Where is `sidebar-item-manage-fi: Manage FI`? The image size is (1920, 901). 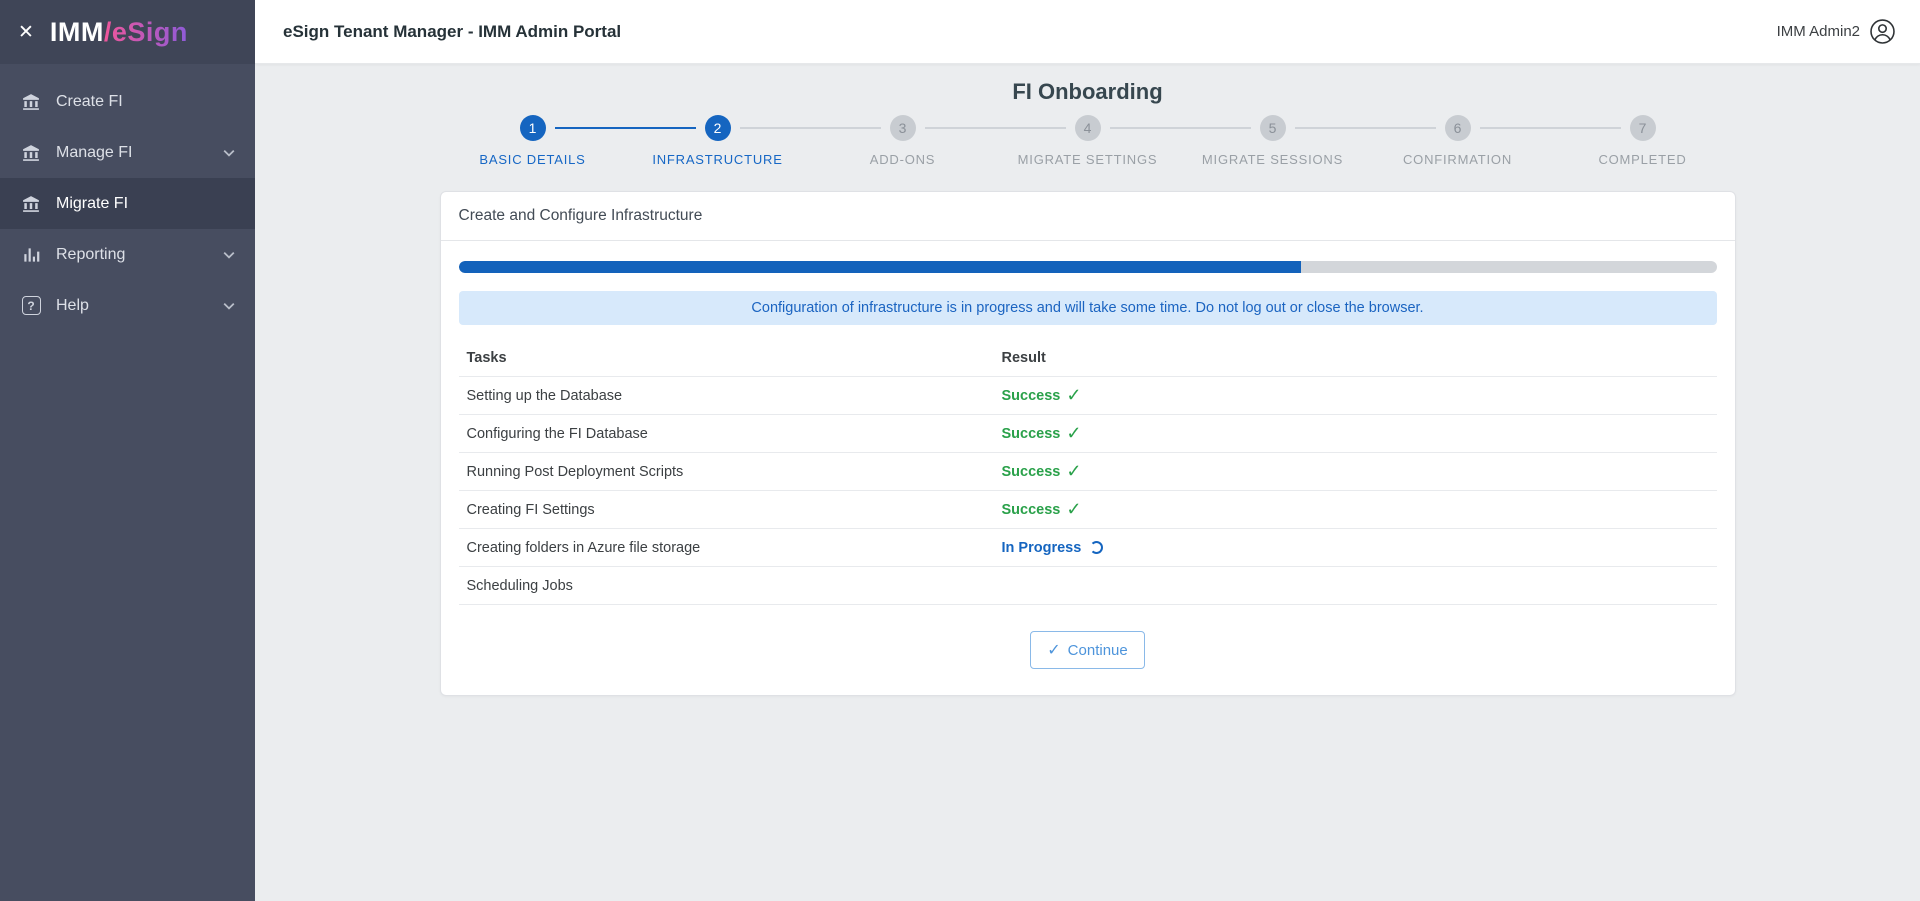 sidebar-item-manage-fi: Manage FI is located at coordinates (127, 152).